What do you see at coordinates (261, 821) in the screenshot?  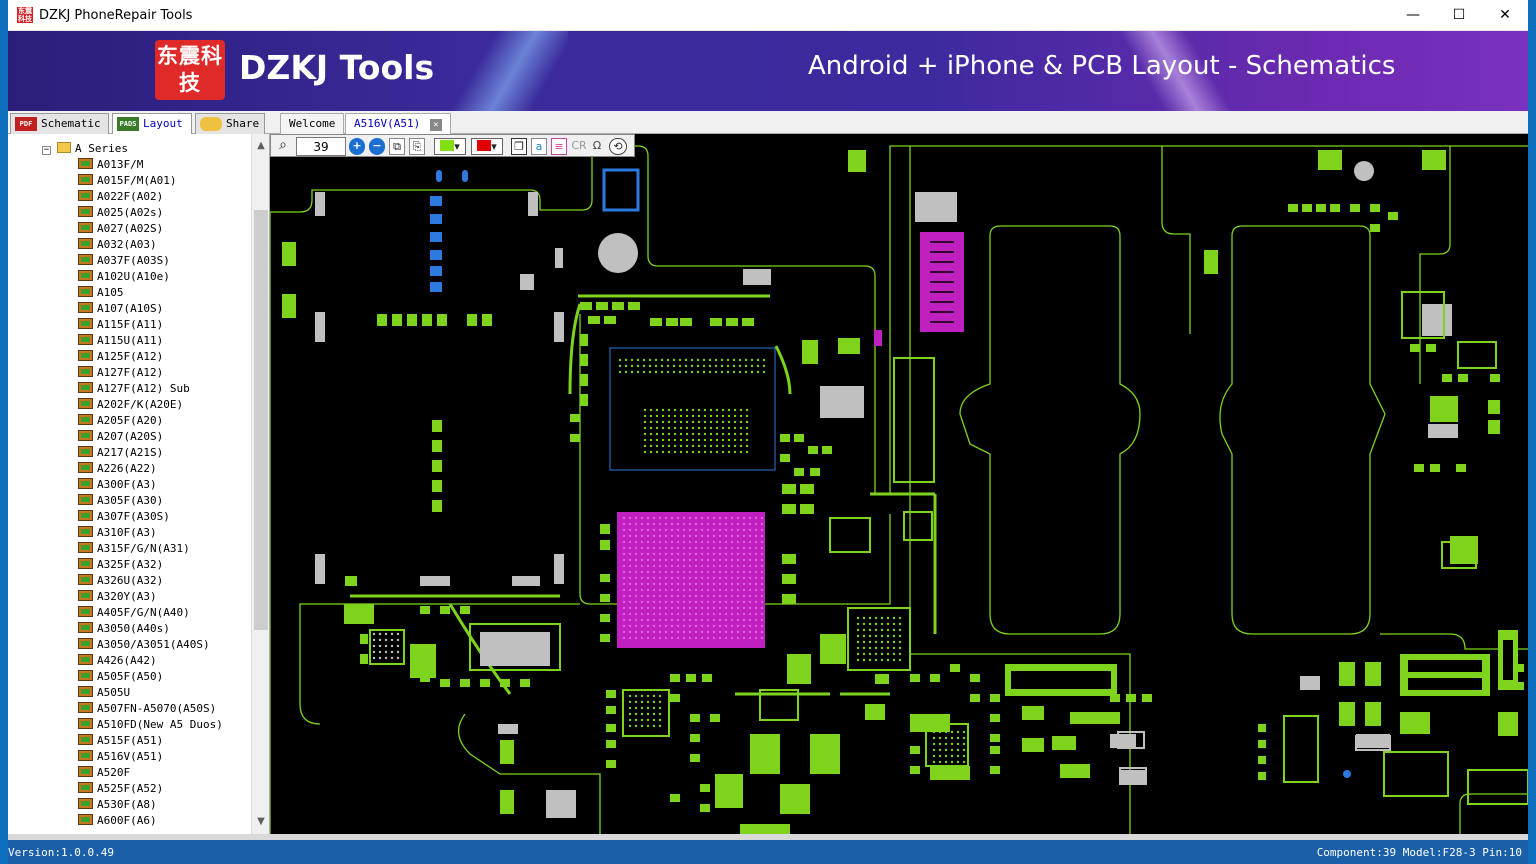 I see `scroll-down-icon: ▼` at bounding box center [261, 821].